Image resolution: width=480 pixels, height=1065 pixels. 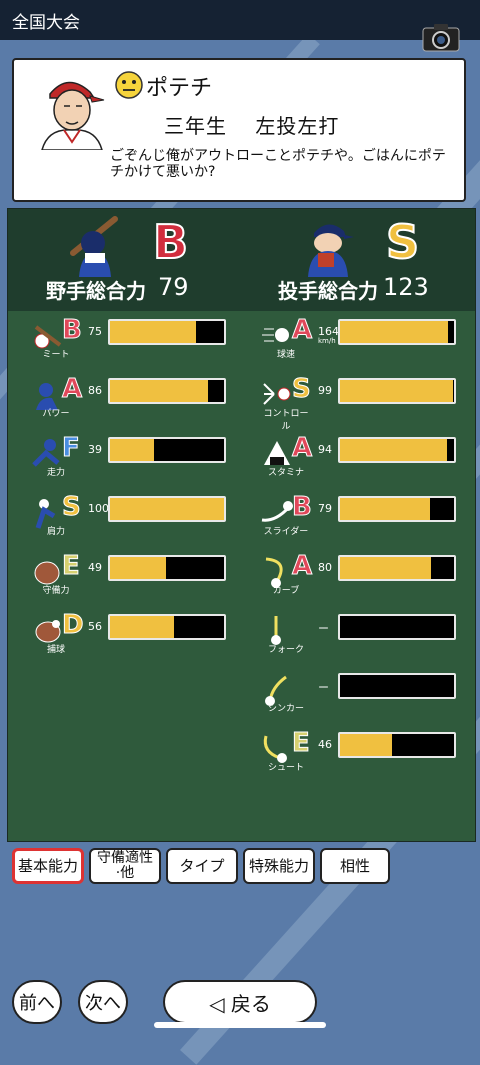 What do you see at coordinates (285, 473) in the screenshot?
I see `stat-label: スタミナ` at bounding box center [285, 473].